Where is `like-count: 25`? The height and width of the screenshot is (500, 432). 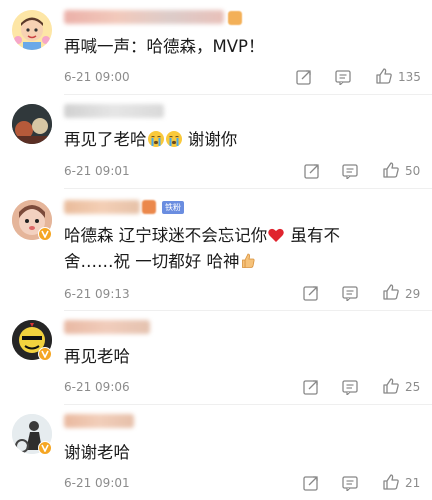 like-count: 25 is located at coordinates (413, 387).